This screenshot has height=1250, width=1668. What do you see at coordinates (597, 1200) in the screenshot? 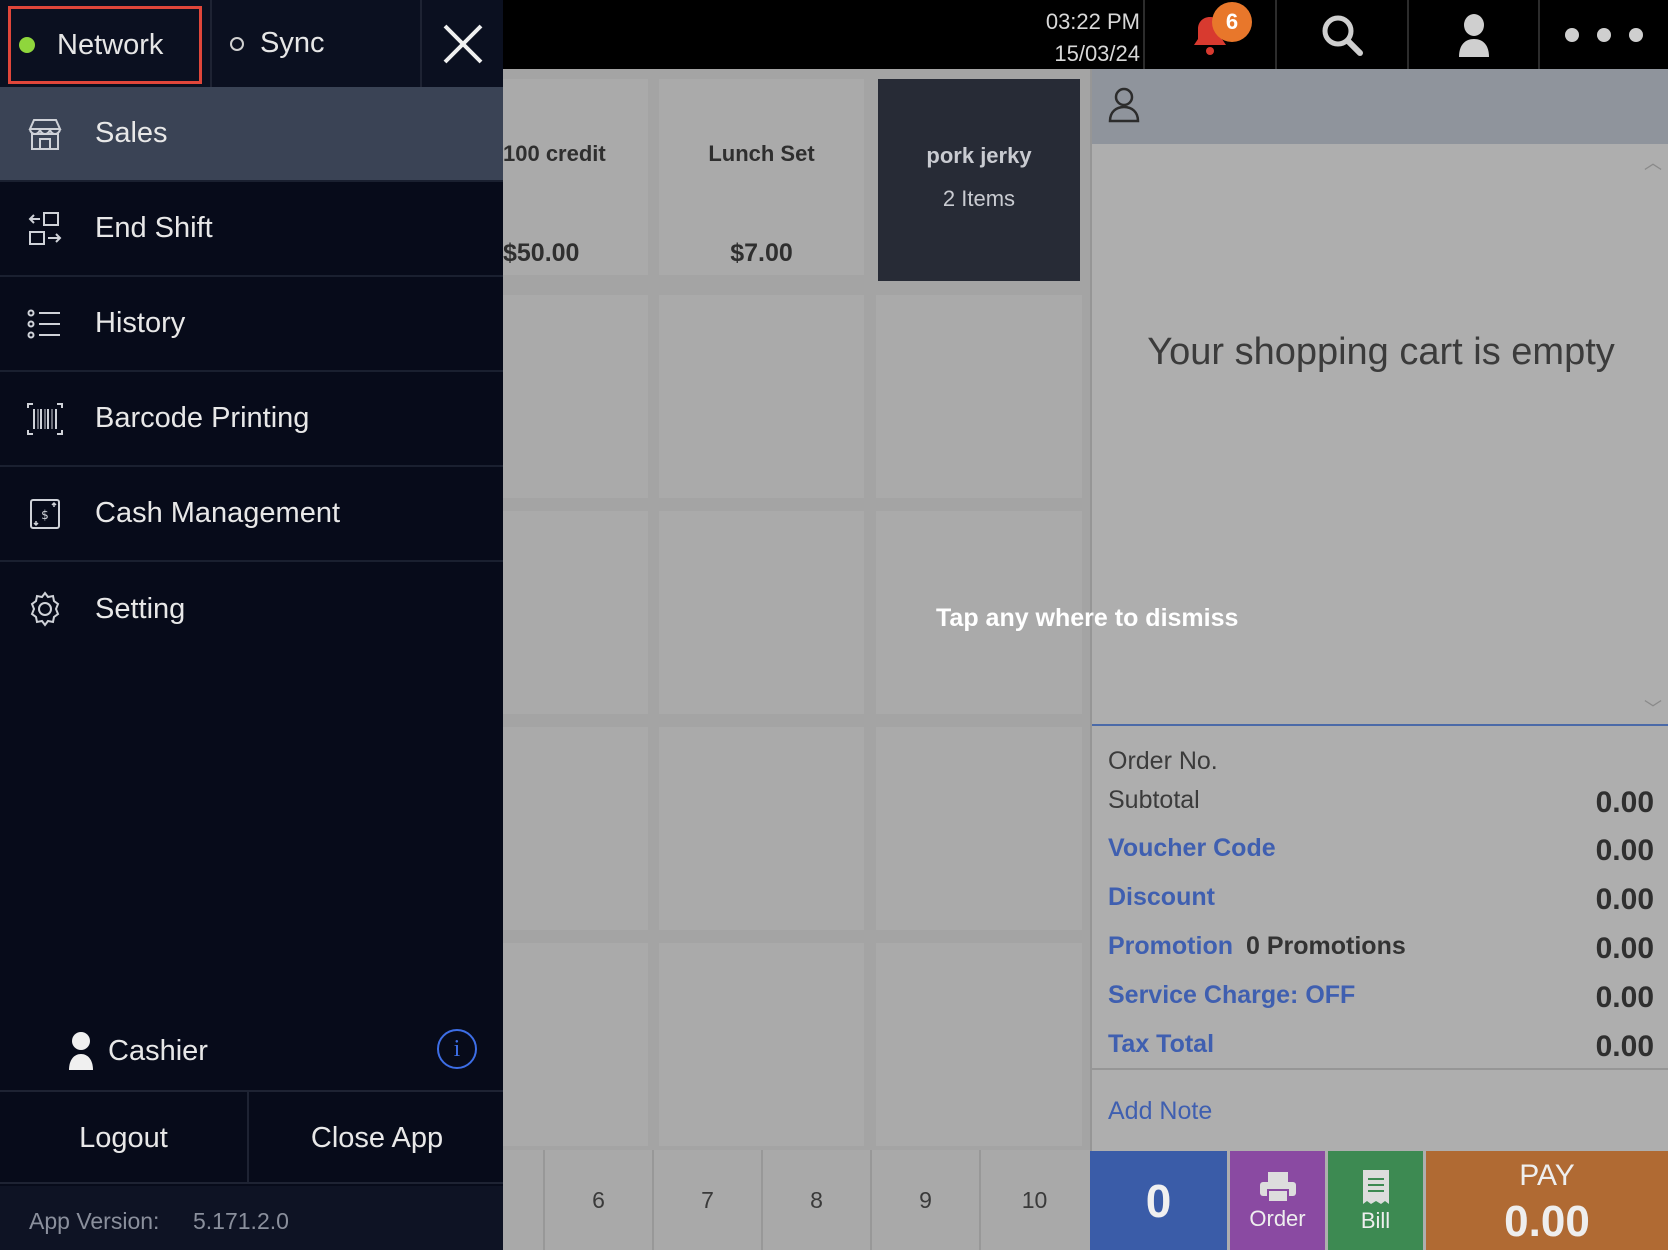
I see `page-button: 6` at bounding box center [597, 1200].